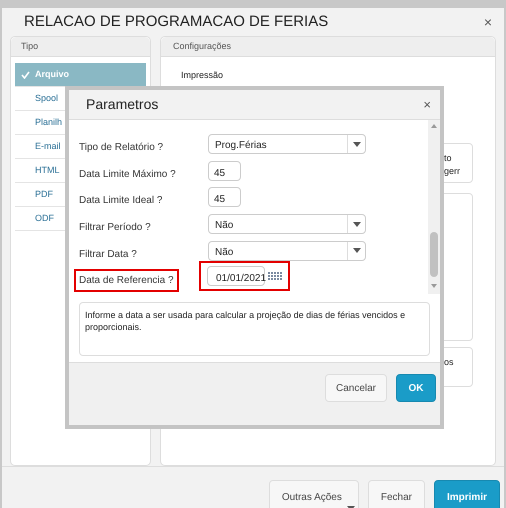 This screenshot has height=508, width=506. What do you see at coordinates (449, 361) in the screenshot?
I see `card-text: os` at bounding box center [449, 361].